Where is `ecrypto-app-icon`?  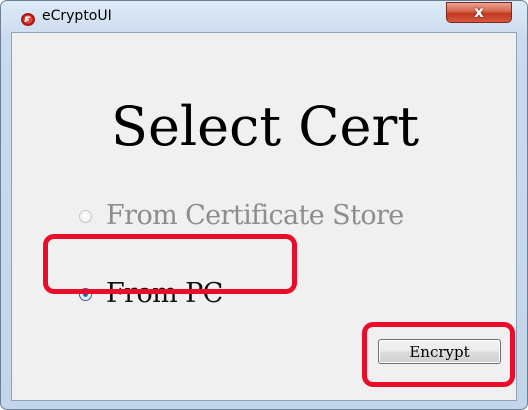 ecrypto-app-icon is located at coordinates (28, 19).